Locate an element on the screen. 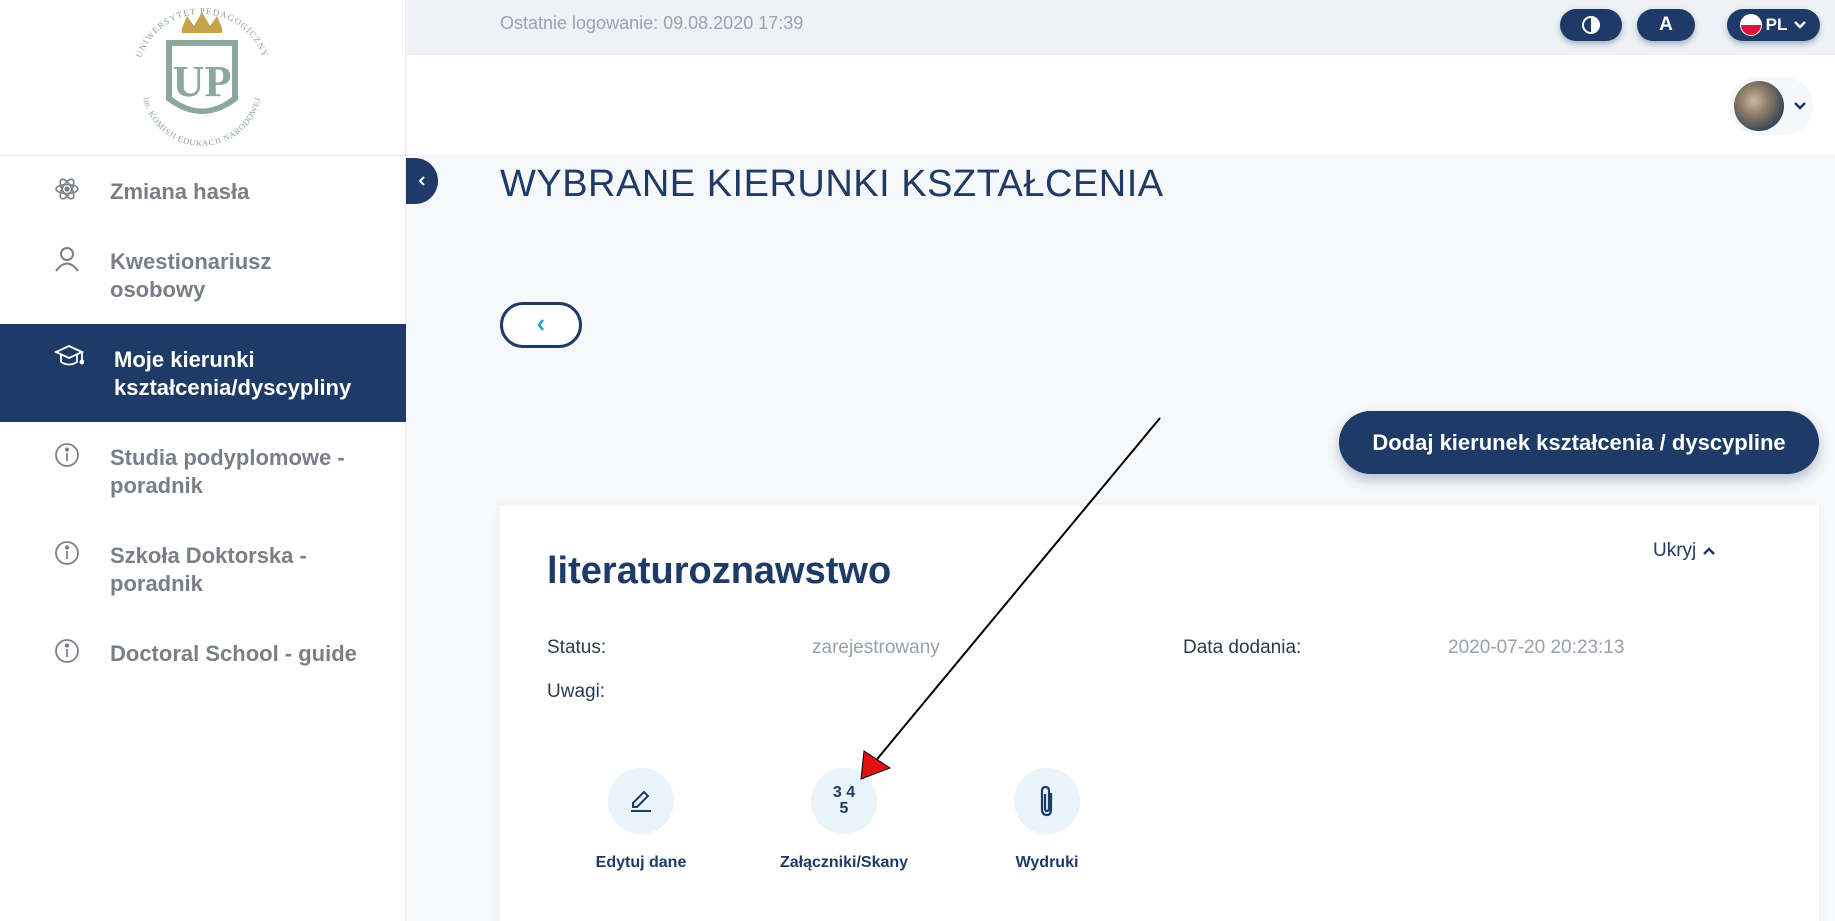 The image size is (1835, 921). poland-flag-icon is located at coordinates (1750, 25).